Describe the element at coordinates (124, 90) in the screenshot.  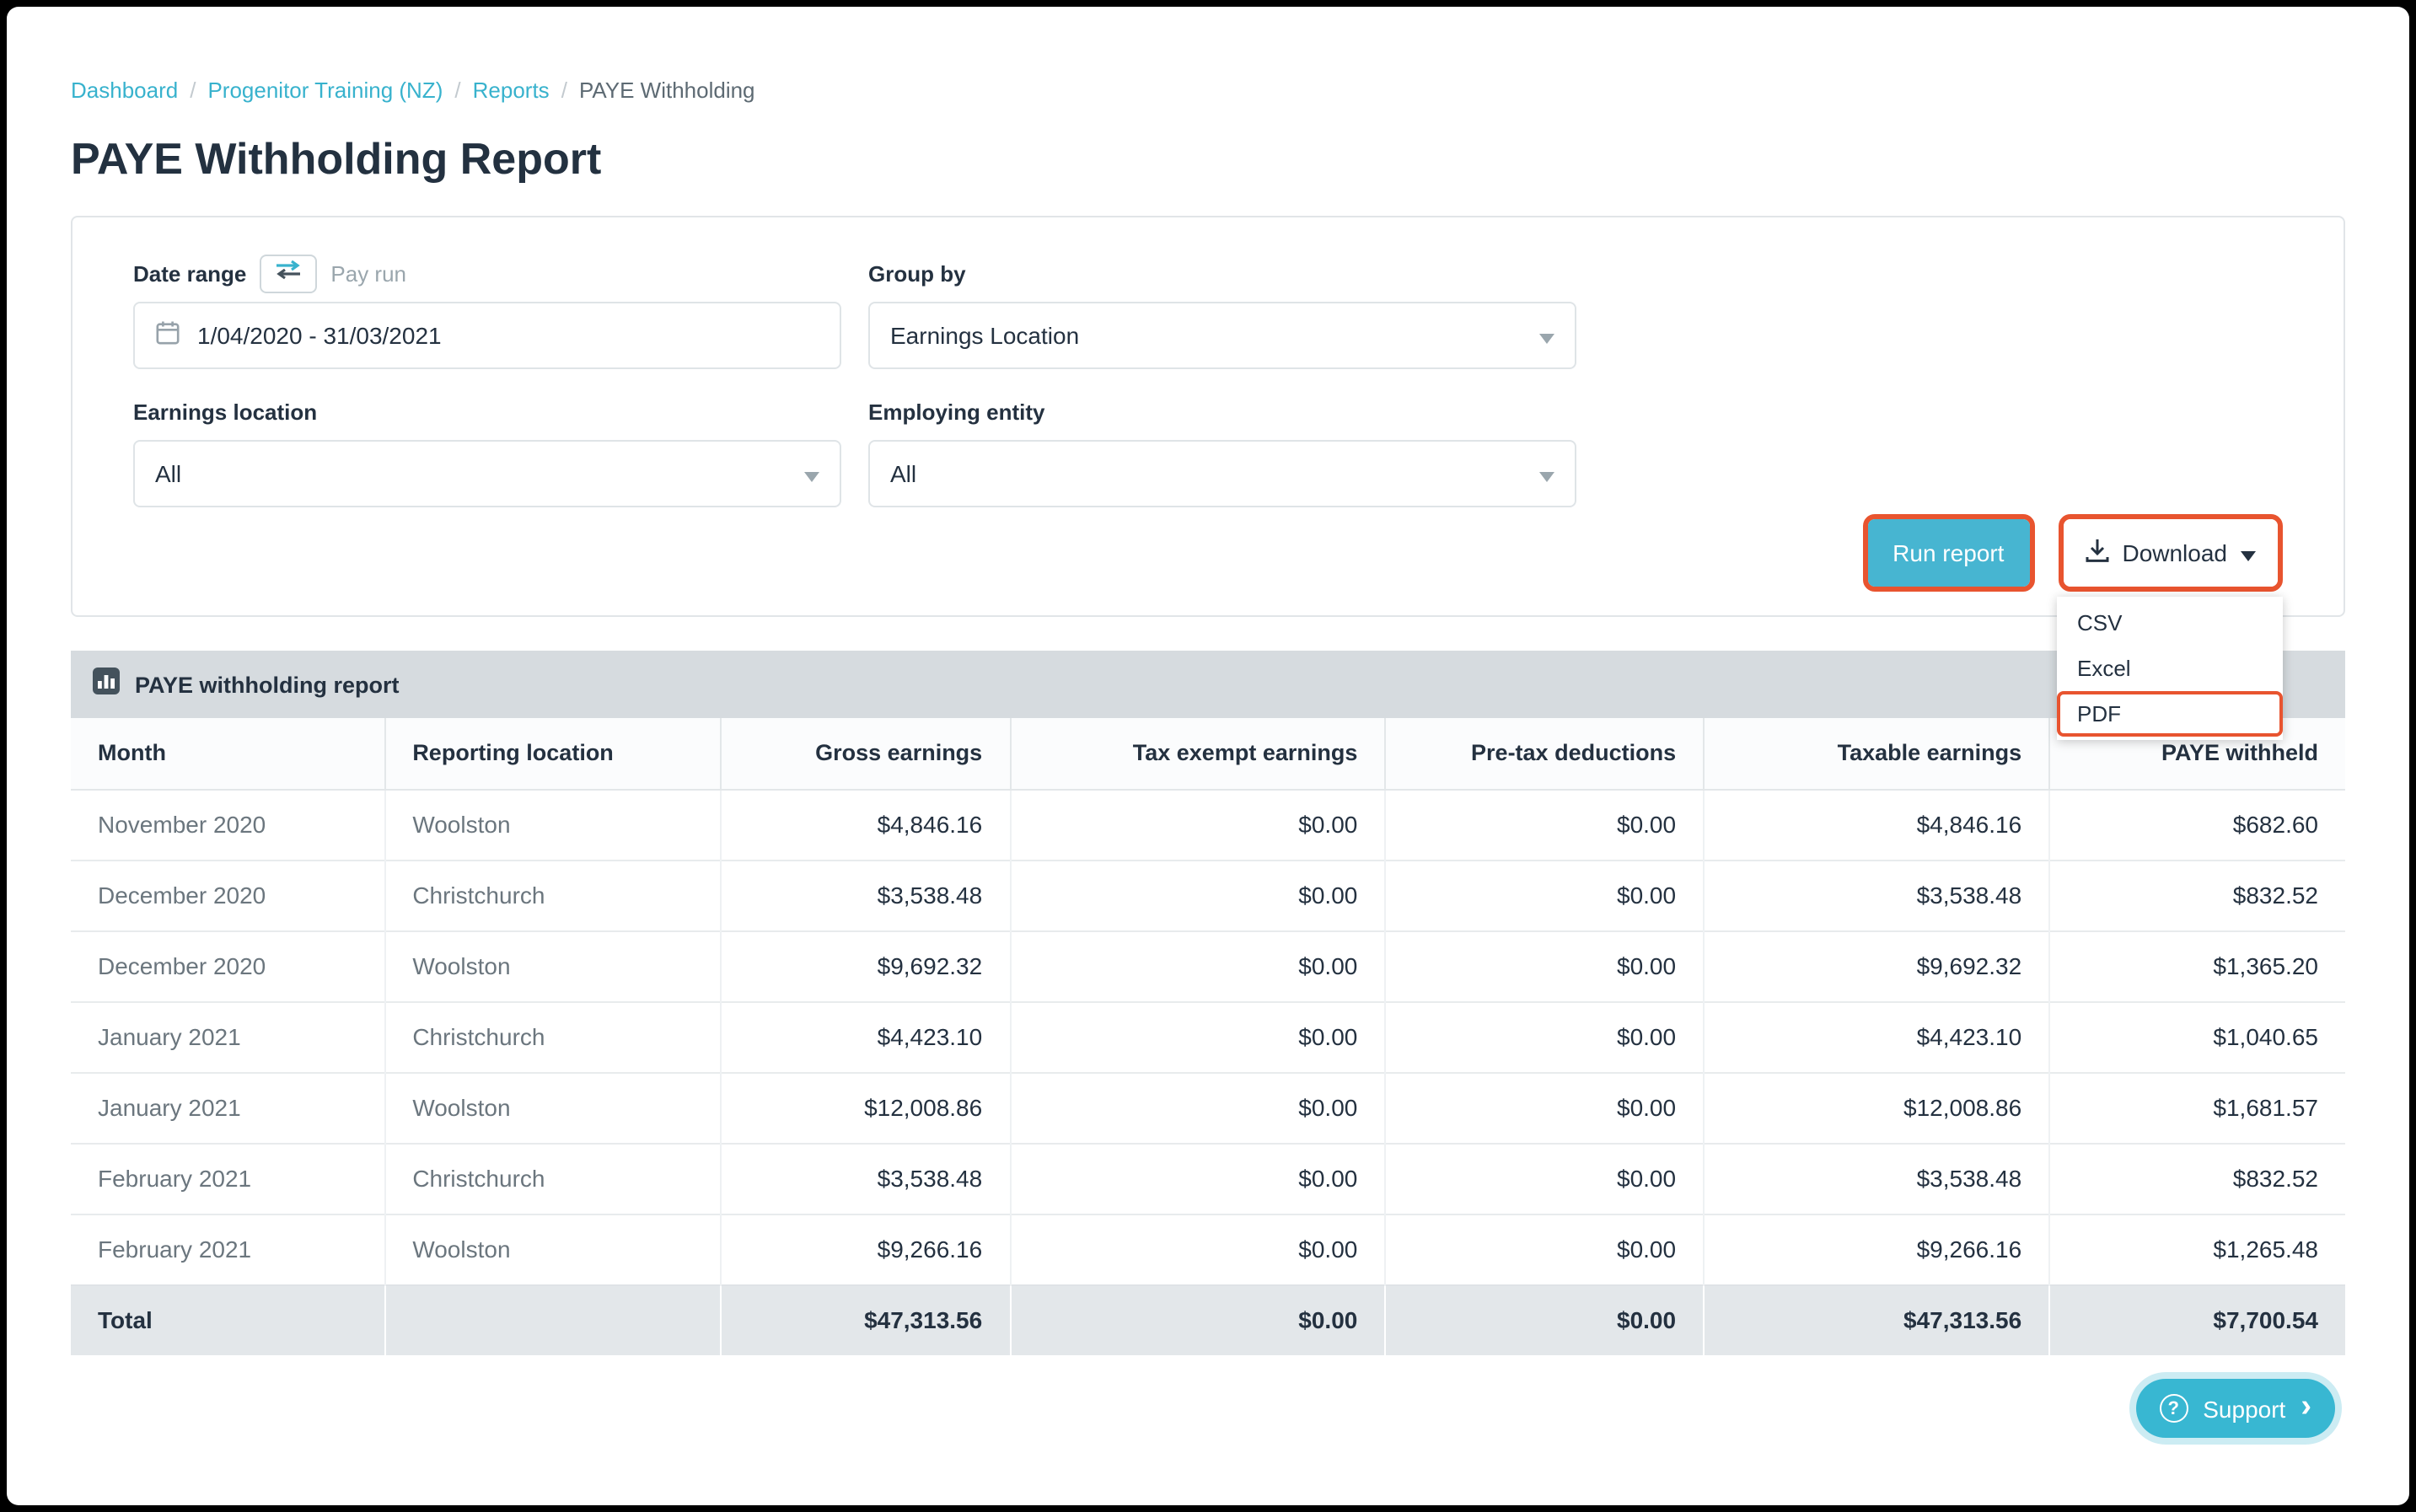
I see `breadcrumb-dashboard: Dashboard` at that location.